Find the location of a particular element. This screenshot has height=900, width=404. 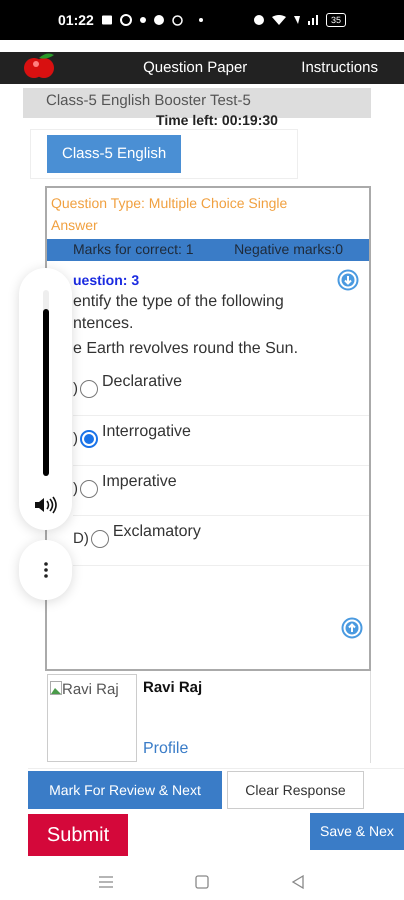

wifi-icon is located at coordinates (279, 20).